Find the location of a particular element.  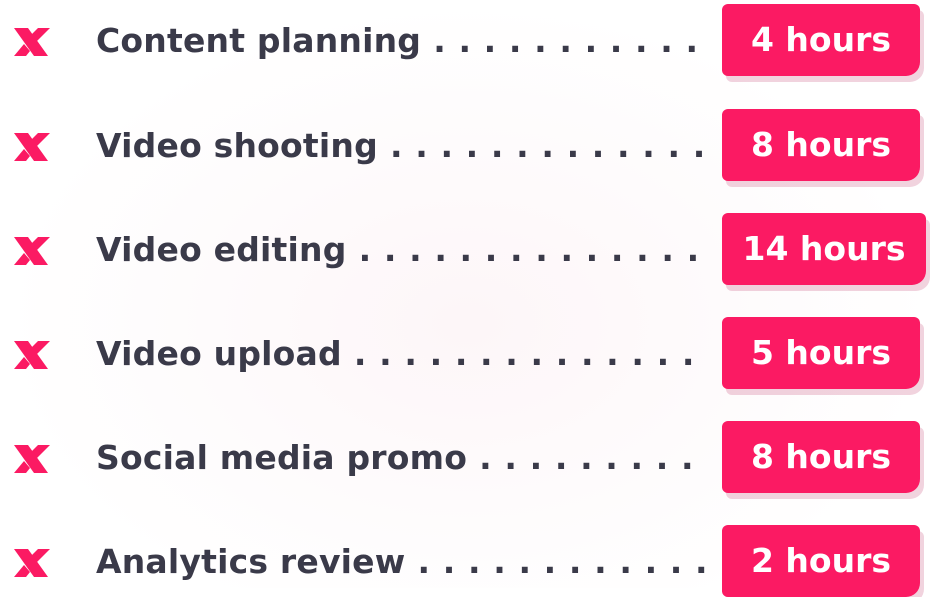

list-item: Video shooting 8 hours is located at coordinates (468, 145).